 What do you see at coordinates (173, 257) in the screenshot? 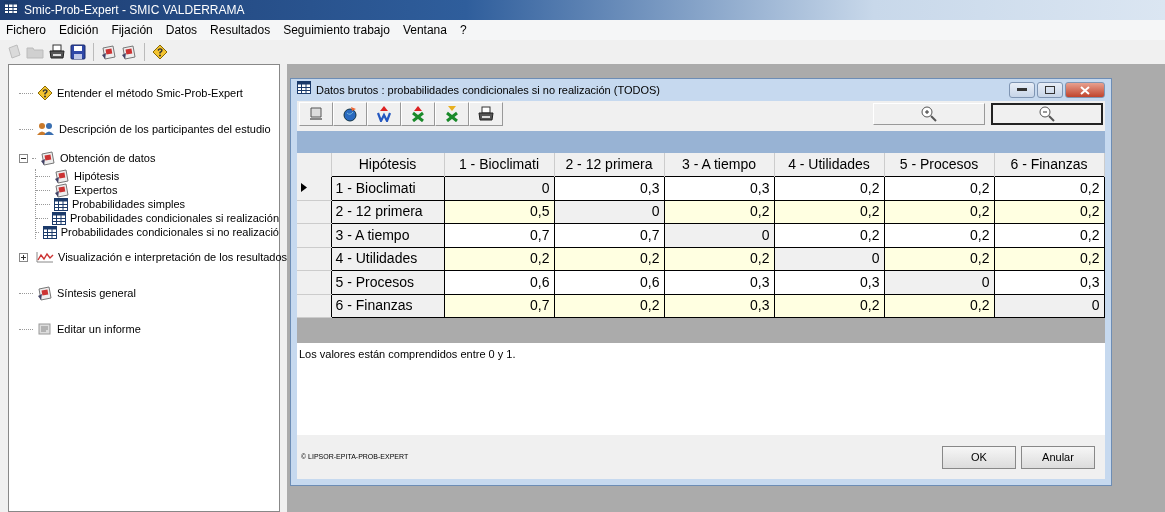
I see `tree-item: Visualización e interpretación de los resultados` at bounding box center [173, 257].